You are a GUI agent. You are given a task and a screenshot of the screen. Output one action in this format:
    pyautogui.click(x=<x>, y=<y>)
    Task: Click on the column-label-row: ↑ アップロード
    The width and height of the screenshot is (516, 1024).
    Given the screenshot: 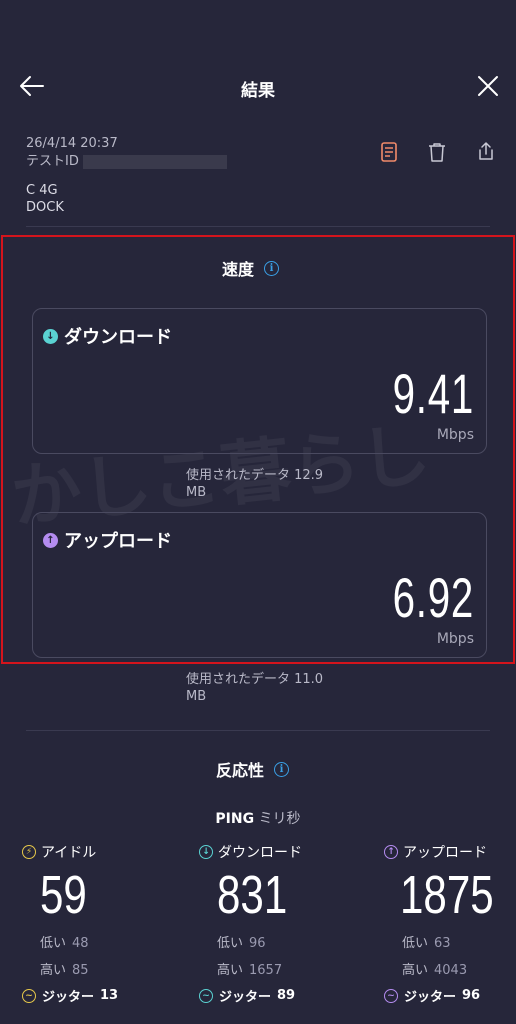 What is the action you would take?
    pyautogui.click(x=449, y=852)
    